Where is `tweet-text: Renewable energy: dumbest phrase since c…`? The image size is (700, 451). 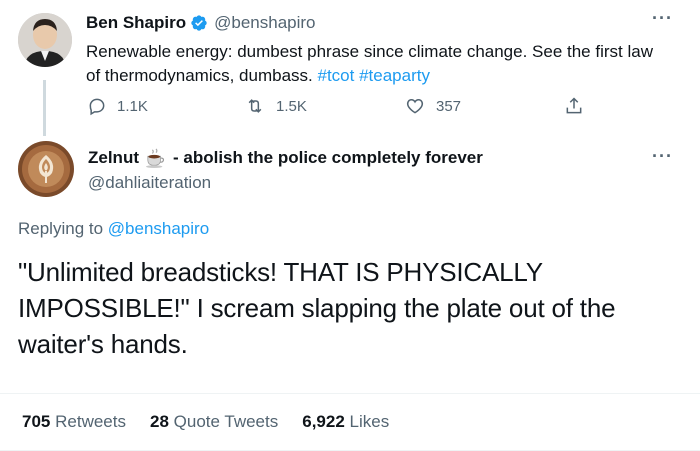 tweet-text: Renewable energy: dumbest phrase since c… is located at coordinates (376, 64).